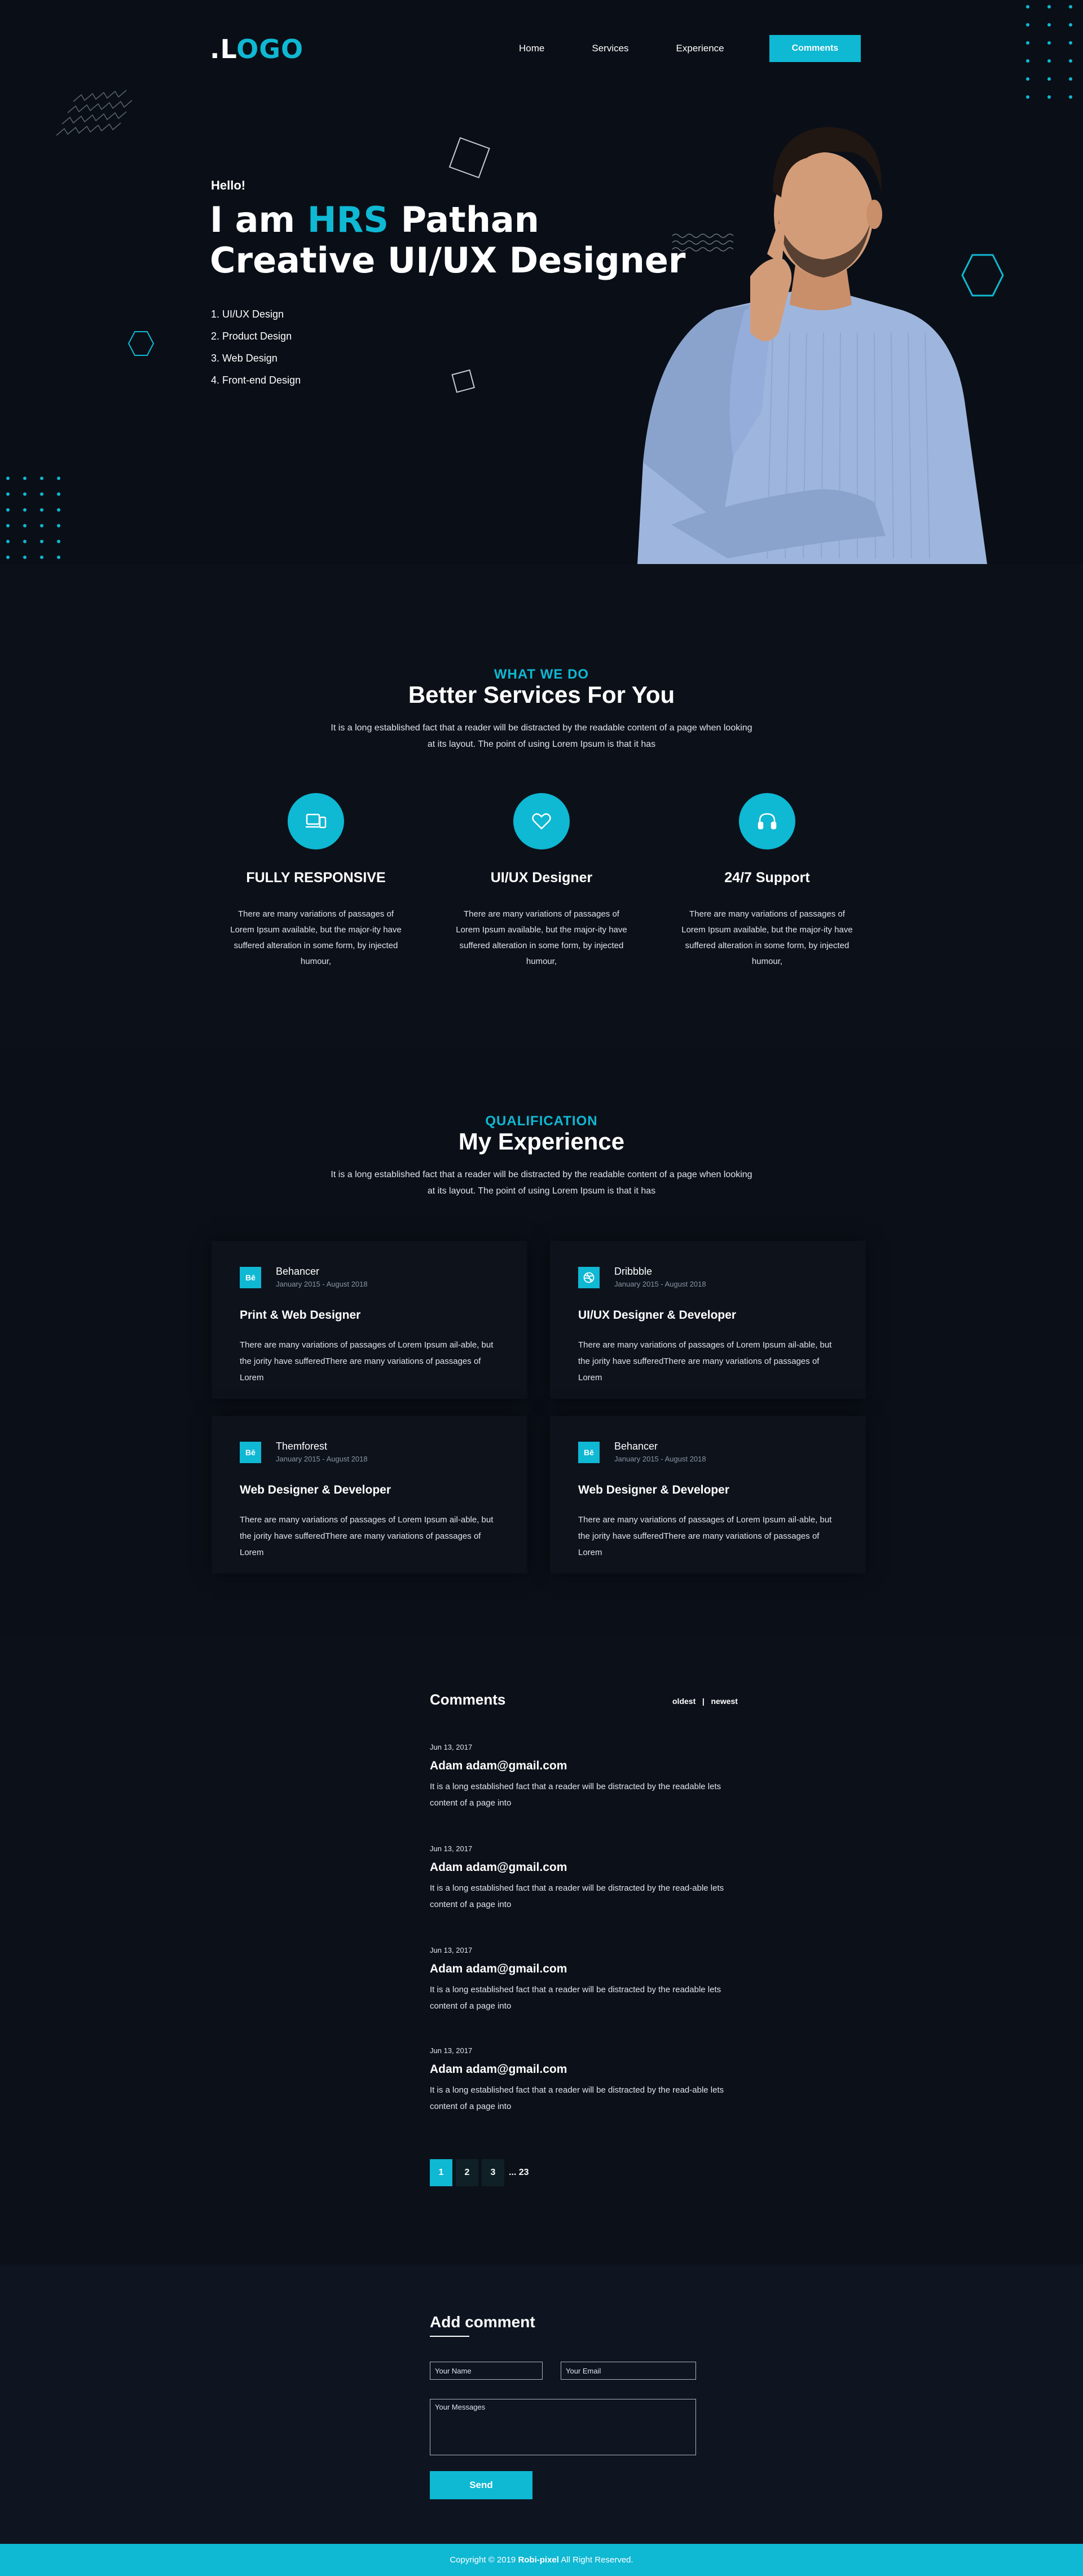  Describe the element at coordinates (541, 1141) in the screenshot. I see `experience-title: My Experience` at that location.